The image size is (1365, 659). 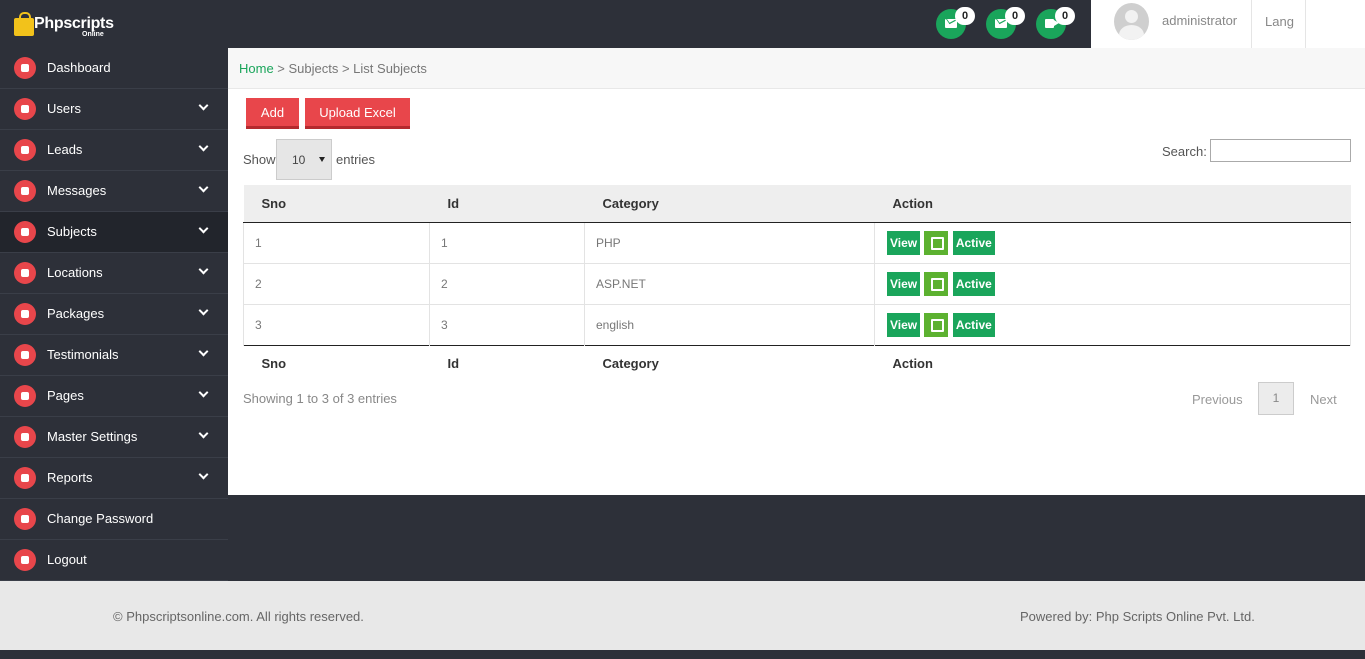 What do you see at coordinates (1131, 21) in the screenshot?
I see `avatar` at bounding box center [1131, 21].